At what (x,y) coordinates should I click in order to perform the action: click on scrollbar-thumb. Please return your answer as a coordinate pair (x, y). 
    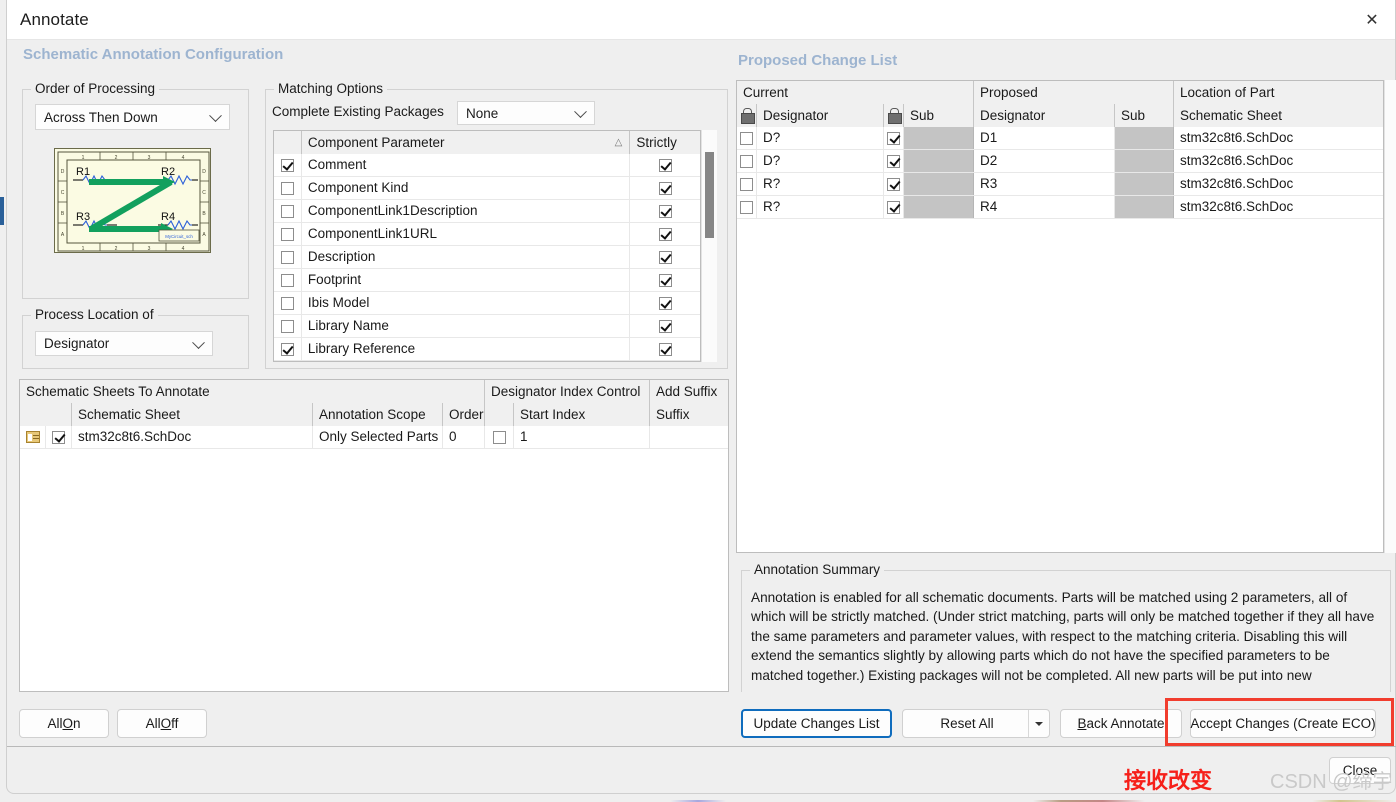
    Looking at the image, I should click on (709, 195).